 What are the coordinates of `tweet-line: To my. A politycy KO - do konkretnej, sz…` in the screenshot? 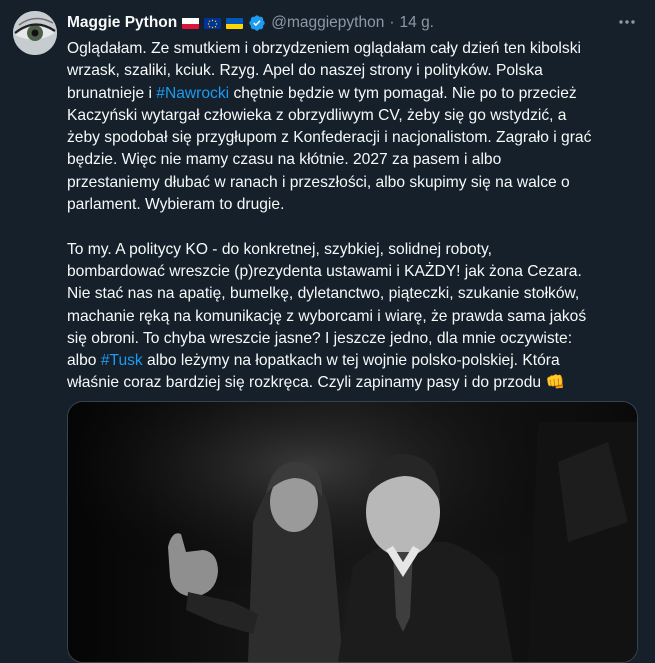 It's located at (279, 249).